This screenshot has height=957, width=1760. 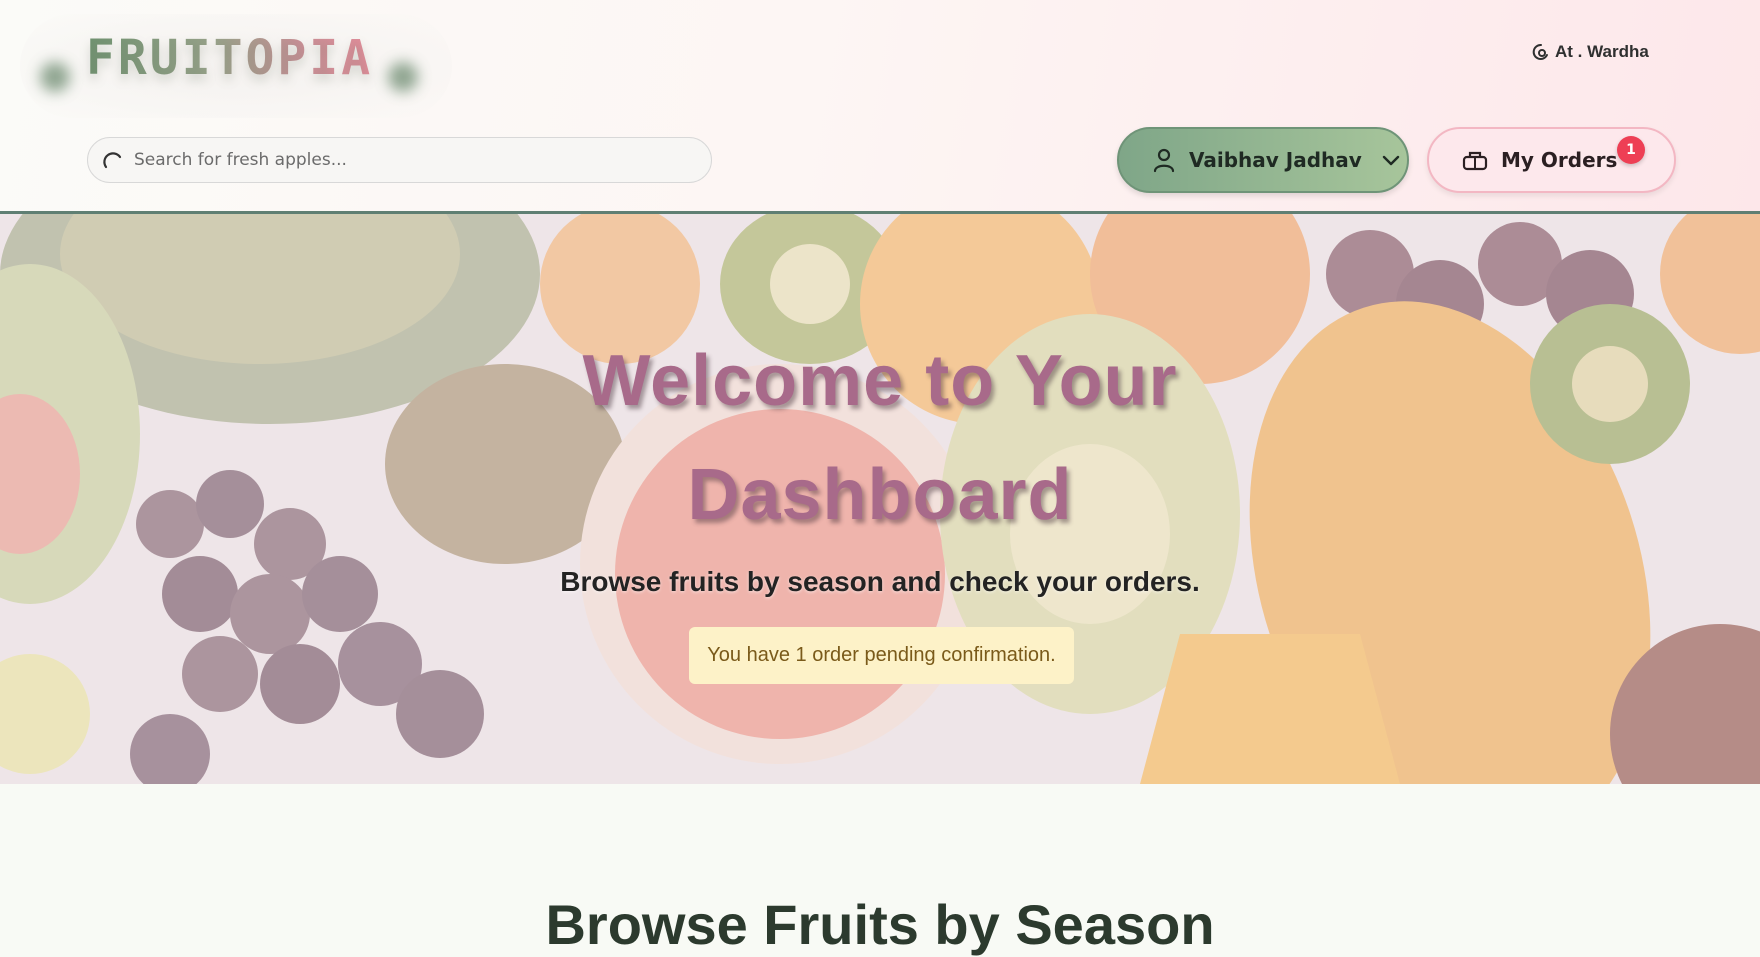 I want to click on location-indicator: At . Wardha, so click(x=1590, y=52).